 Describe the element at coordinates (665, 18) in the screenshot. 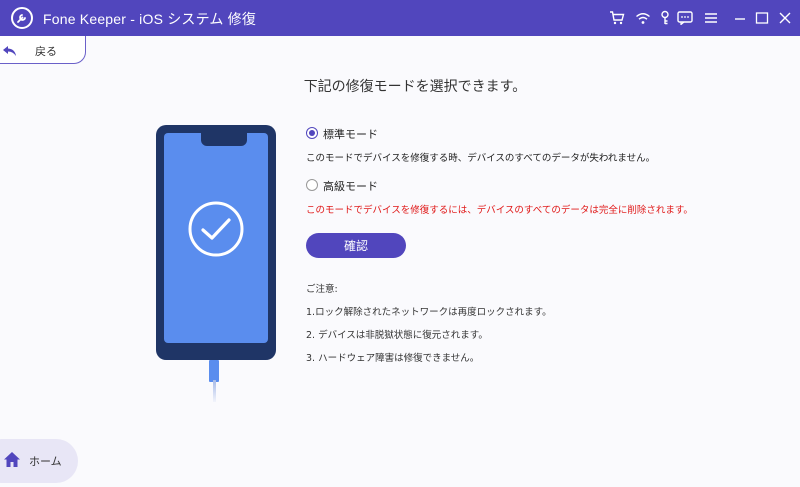

I see `key-icon` at that location.